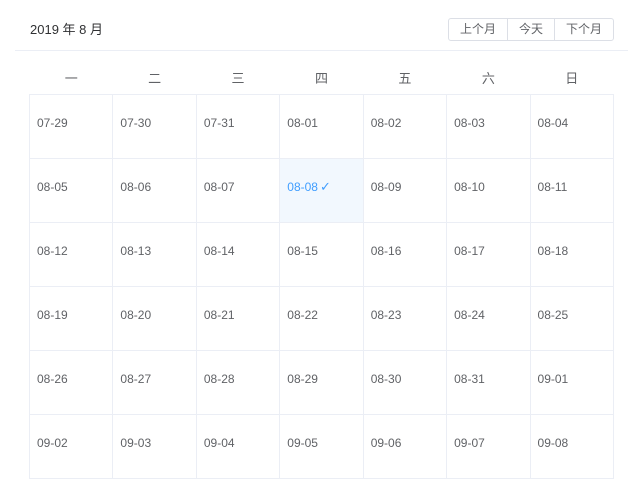 The image size is (632, 501). Describe the element at coordinates (488, 433) in the screenshot. I see `day-label: 09-07` at that location.